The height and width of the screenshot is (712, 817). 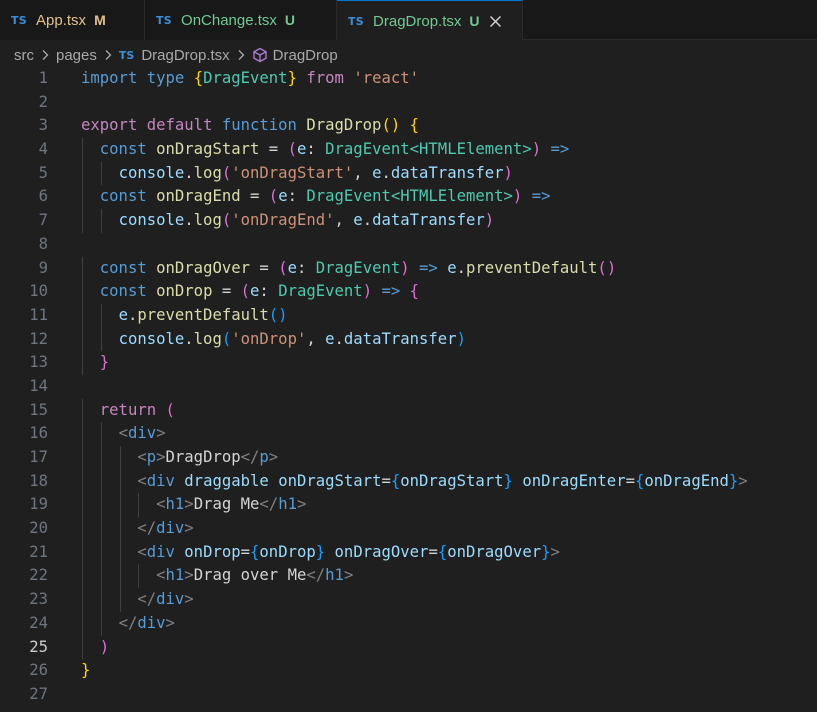 What do you see at coordinates (38, 338) in the screenshot?
I see `line-number: 12` at bounding box center [38, 338].